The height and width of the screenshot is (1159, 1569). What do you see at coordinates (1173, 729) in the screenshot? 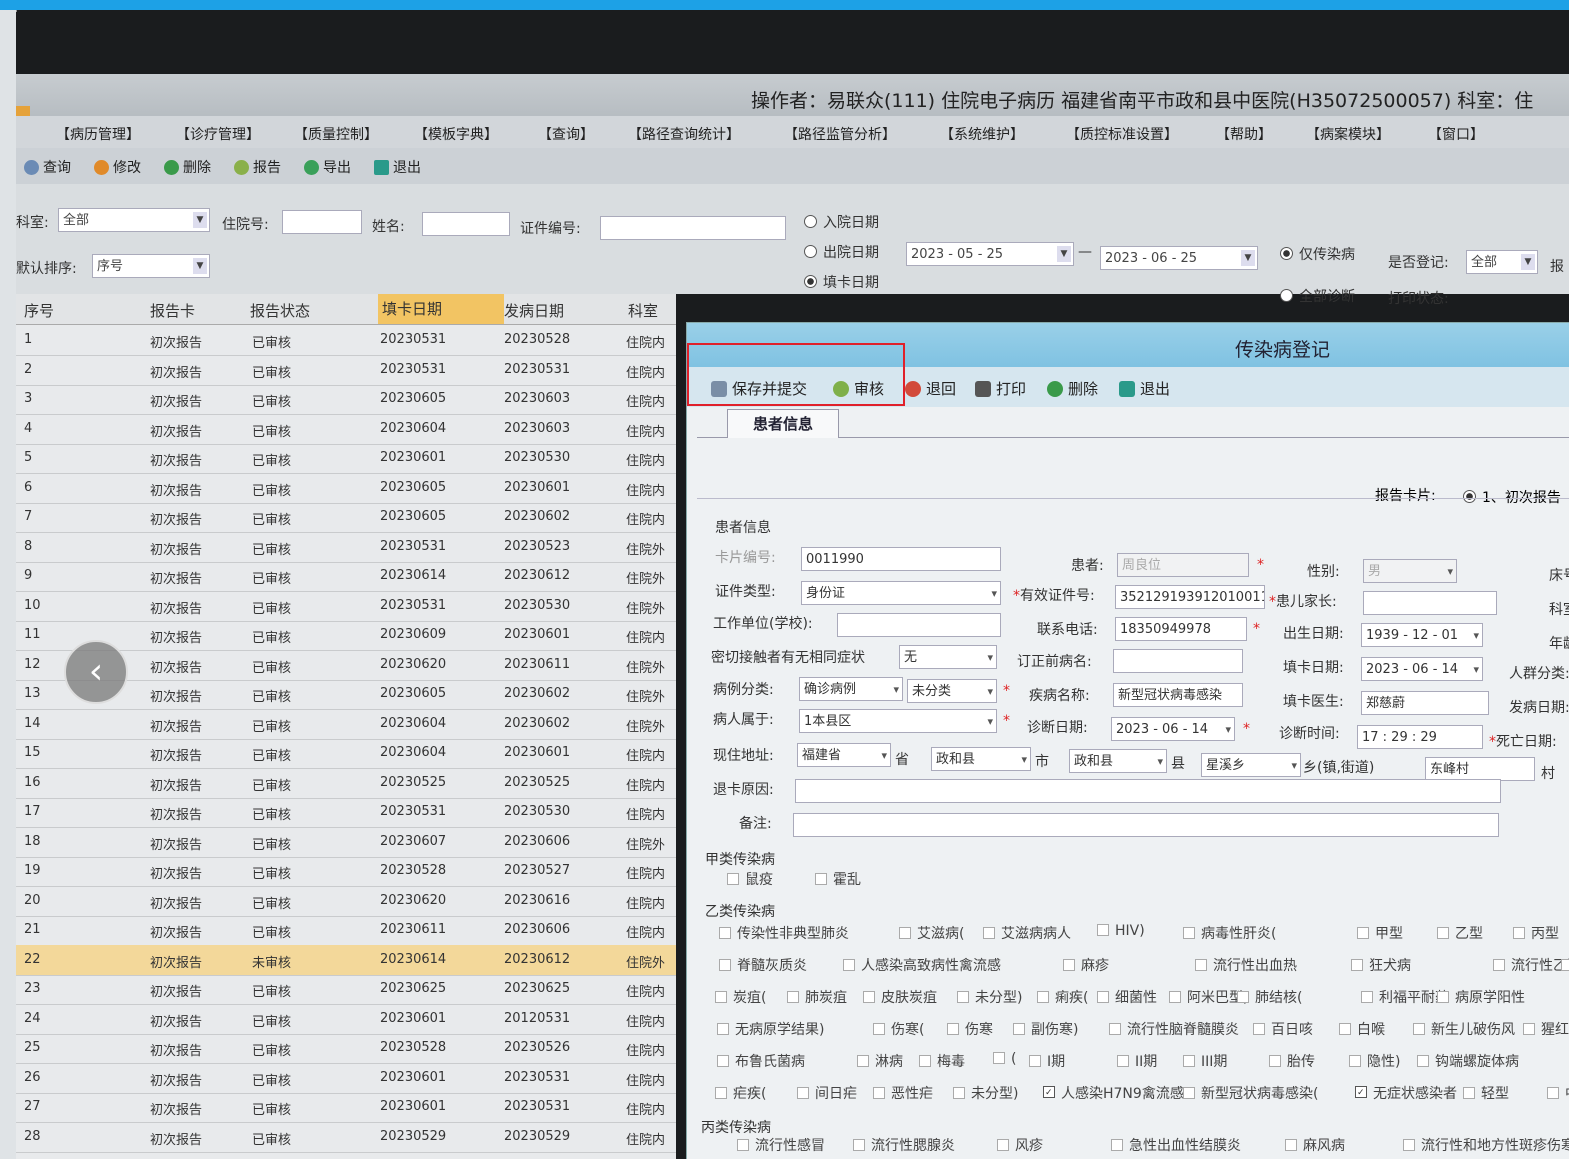
I see `diag-date-picker: 2023 - 06 - 14` at bounding box center [1173, 729].